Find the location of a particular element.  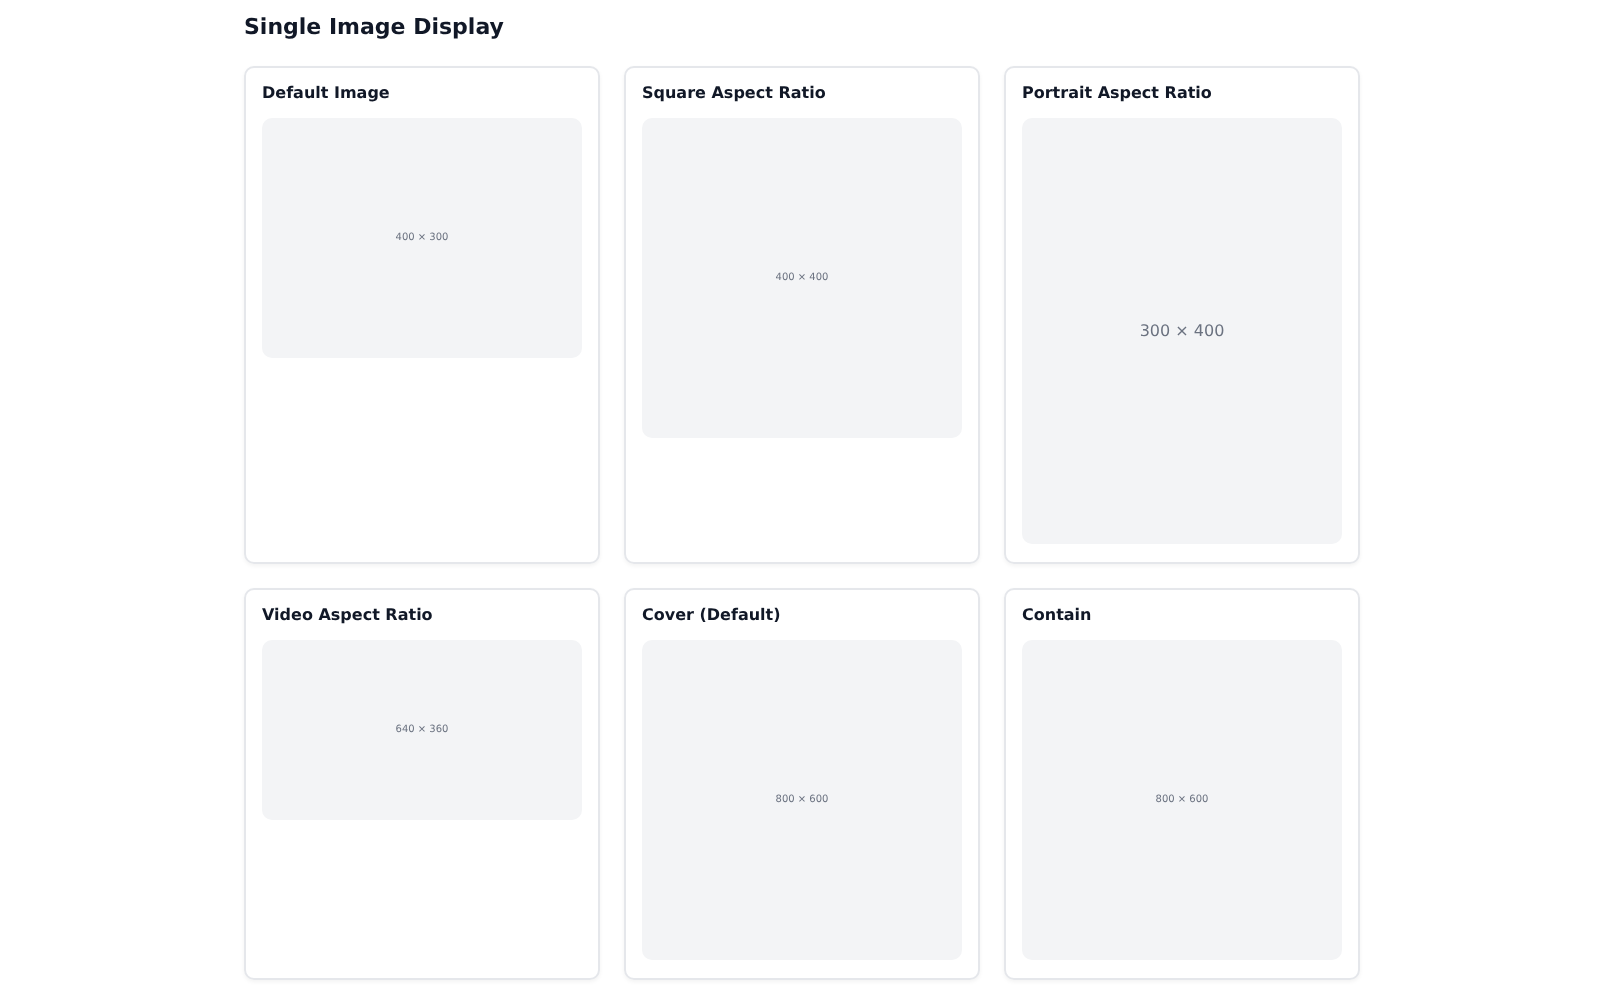

card-title: Video Aspect Ratio is located at coordinates (347, 616).